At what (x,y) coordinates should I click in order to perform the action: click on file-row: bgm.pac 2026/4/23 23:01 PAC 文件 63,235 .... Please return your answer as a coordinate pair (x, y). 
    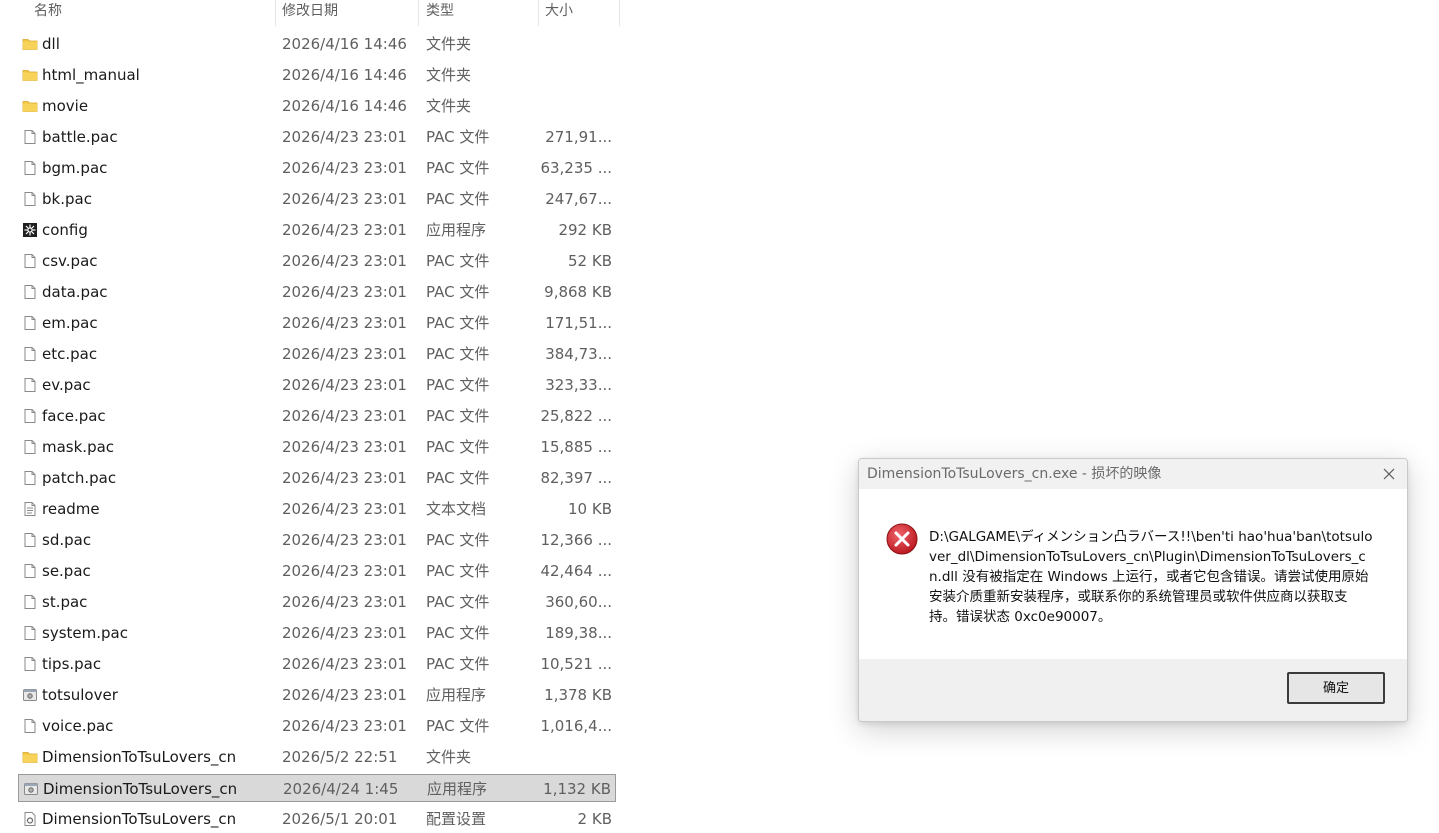
    Looking at the image, I should click on (317, 168).